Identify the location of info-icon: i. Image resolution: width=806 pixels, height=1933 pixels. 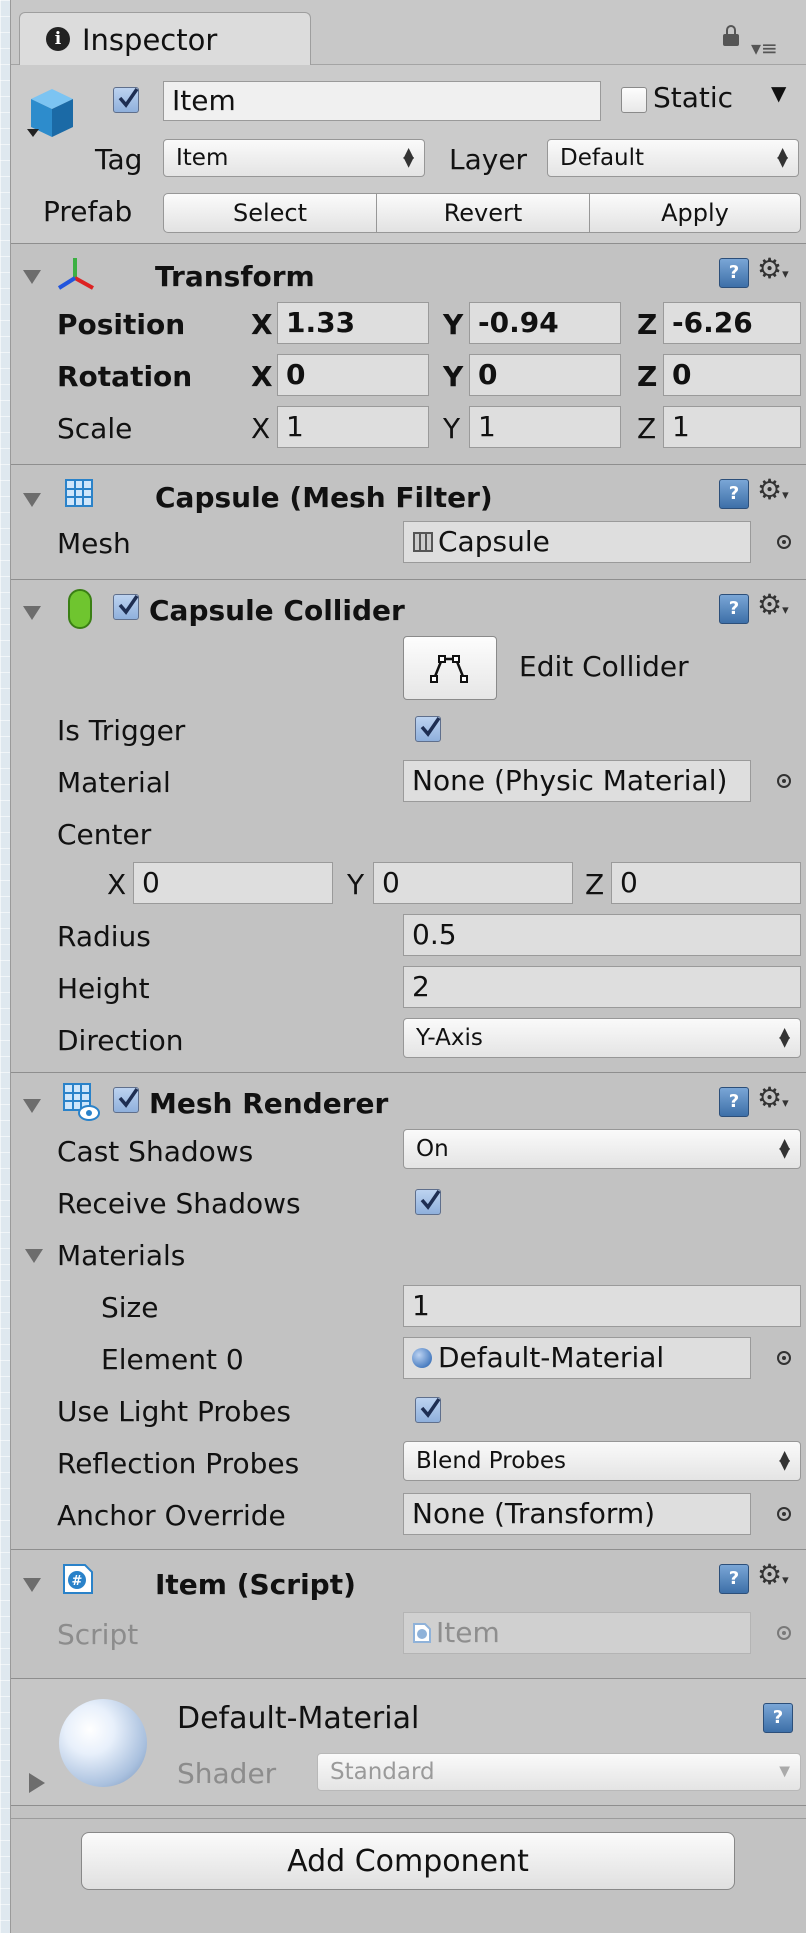
(58, 39).